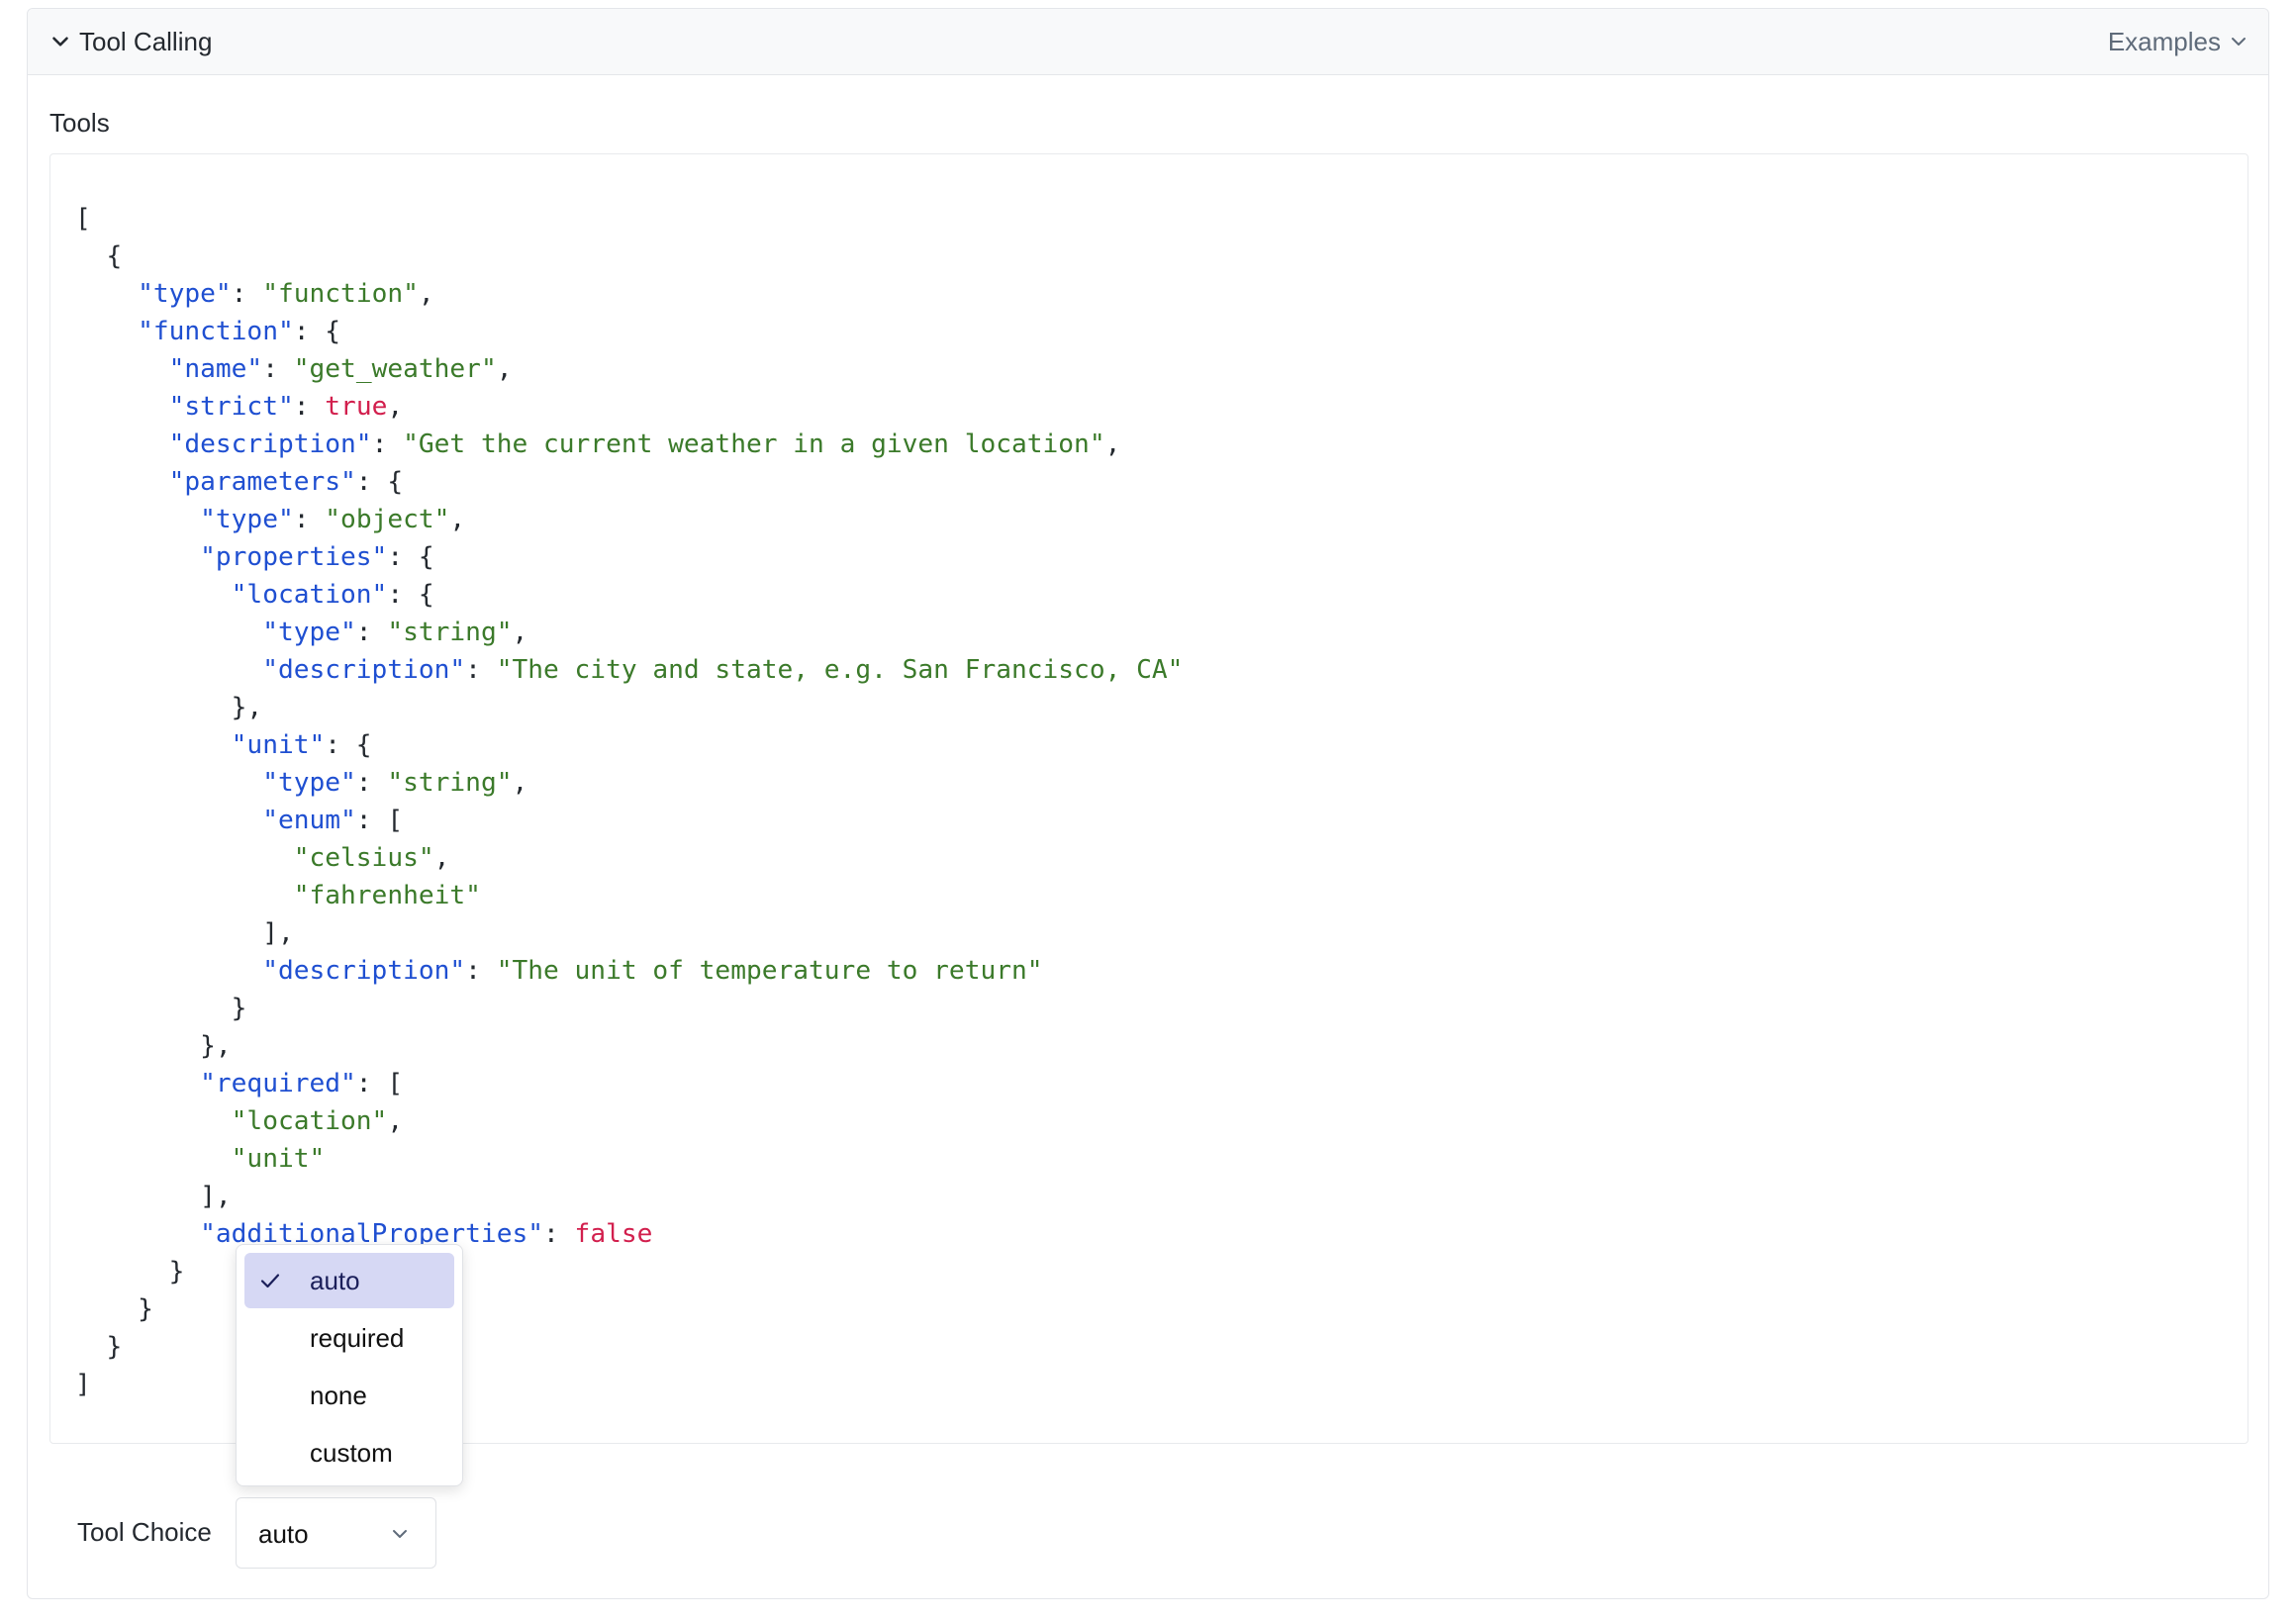  What do you see at coordinates (2164, 41) in the screenshot?
I see `examples-dropdown: Examples` at bounding box center [2164, 41].